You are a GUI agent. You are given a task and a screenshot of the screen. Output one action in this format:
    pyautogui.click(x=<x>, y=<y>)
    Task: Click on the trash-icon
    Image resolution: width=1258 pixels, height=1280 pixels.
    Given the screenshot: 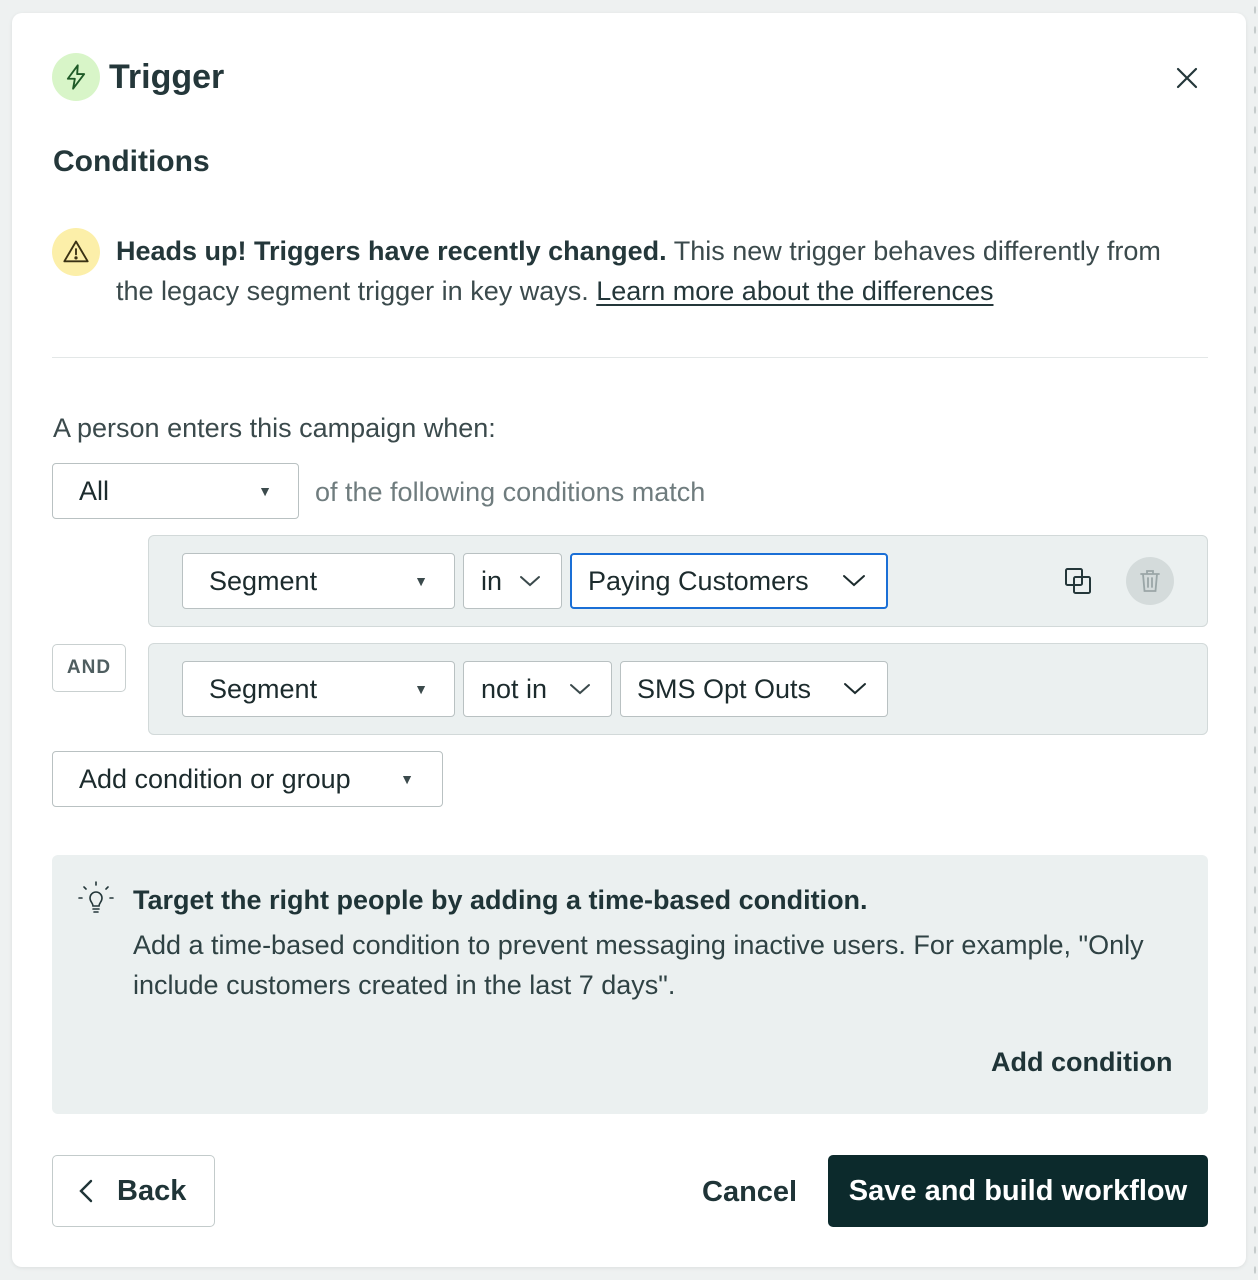 What is the action you would take?
    pyautogui.click(x=1150, y=581)
    